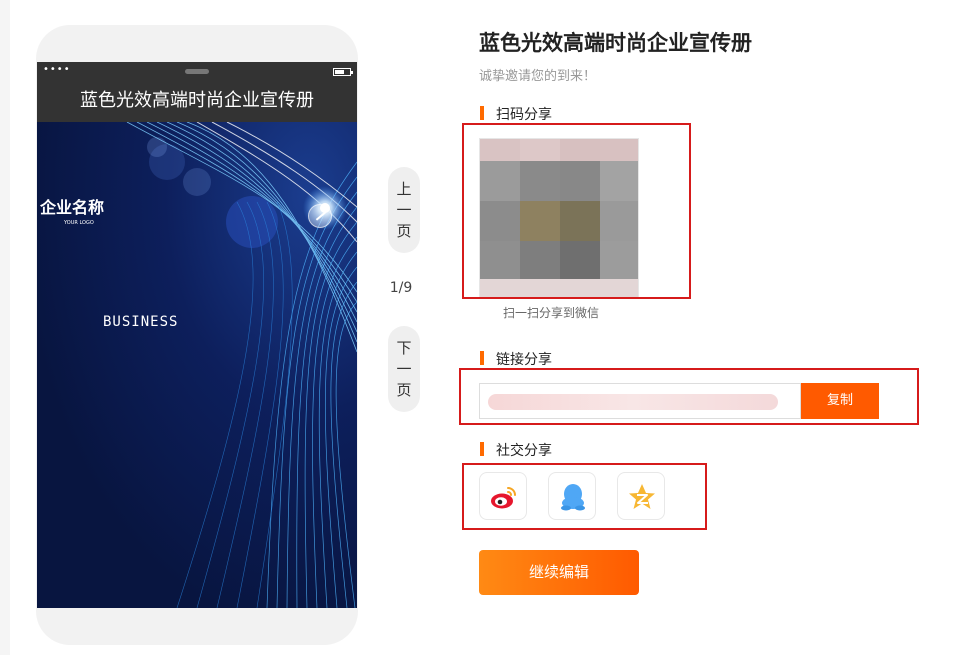  Describe the element at coordinates (404, 369) in the screenshot. I see `next-page-button: 下 一 页` at that location.